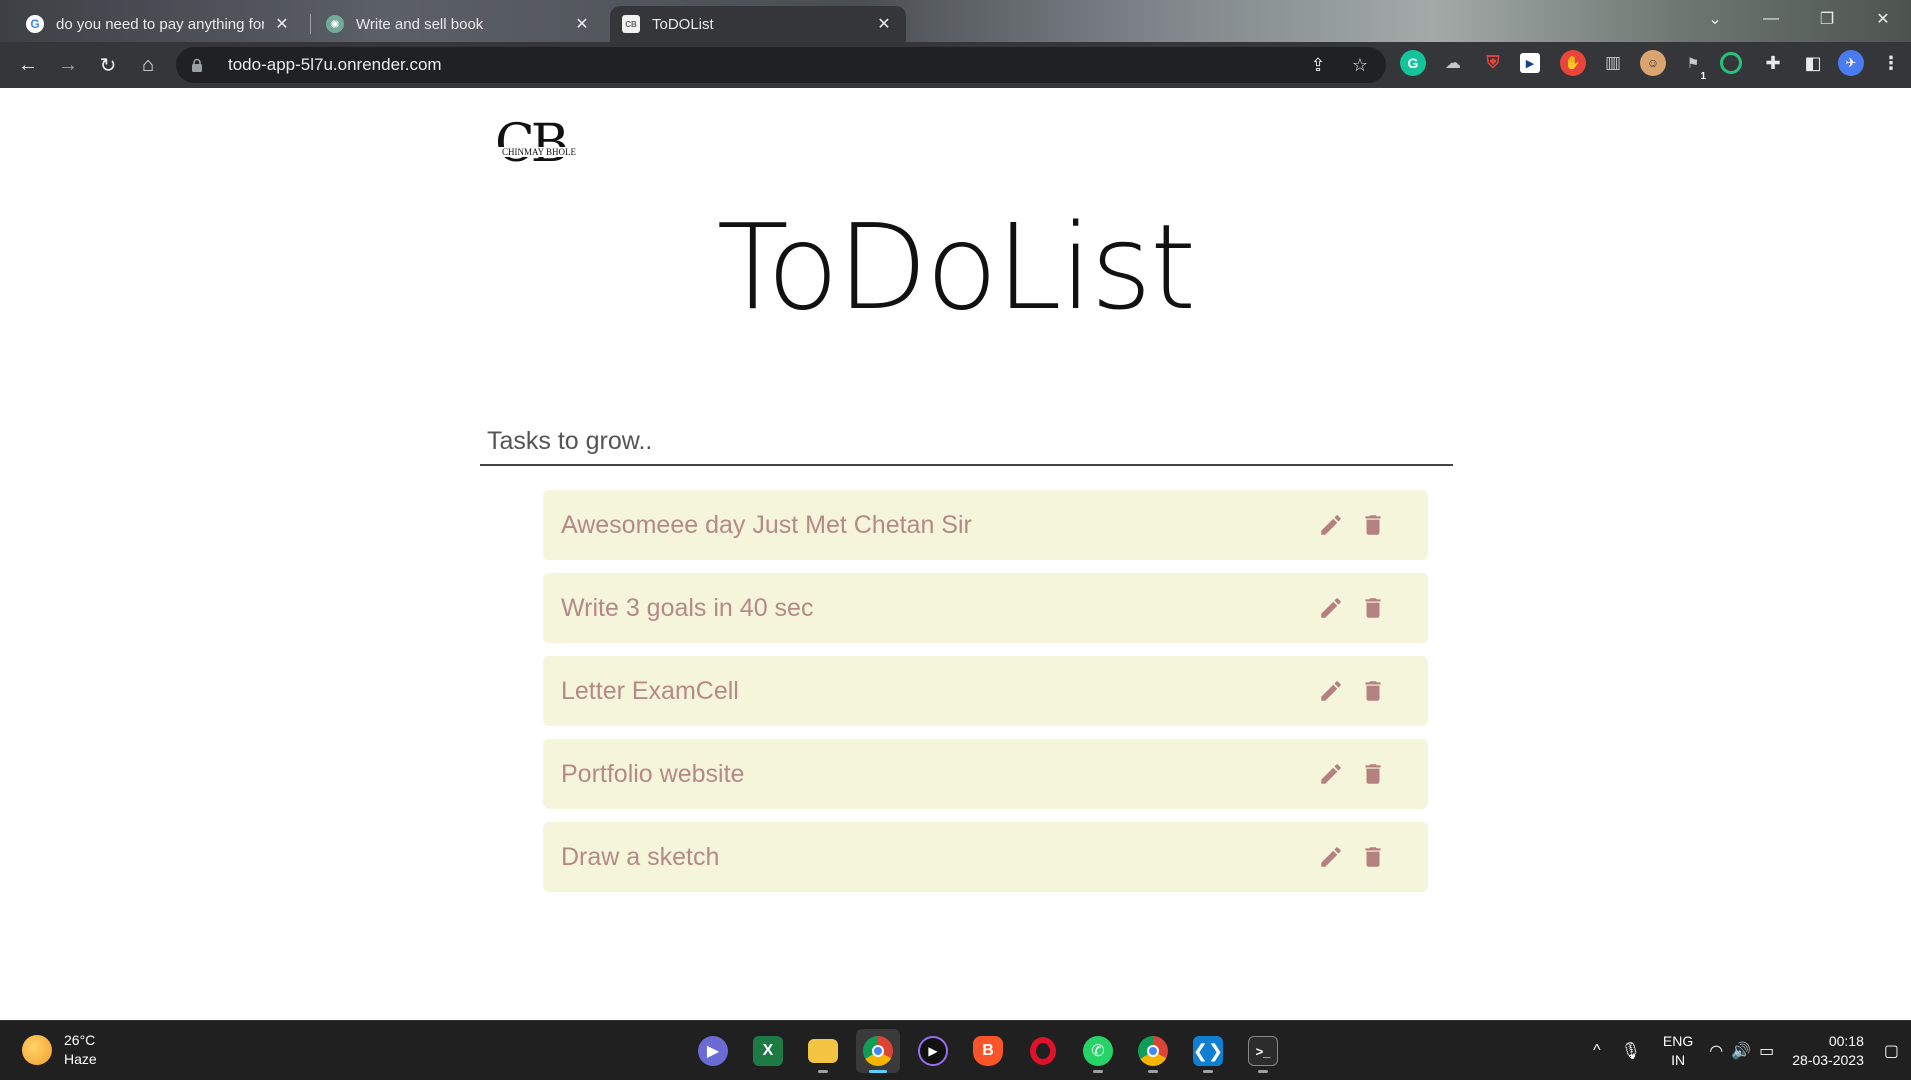 This screenshot has width=1911, height=1080. I want to click on volume-icon: 🔊, so click(1741, 1051).